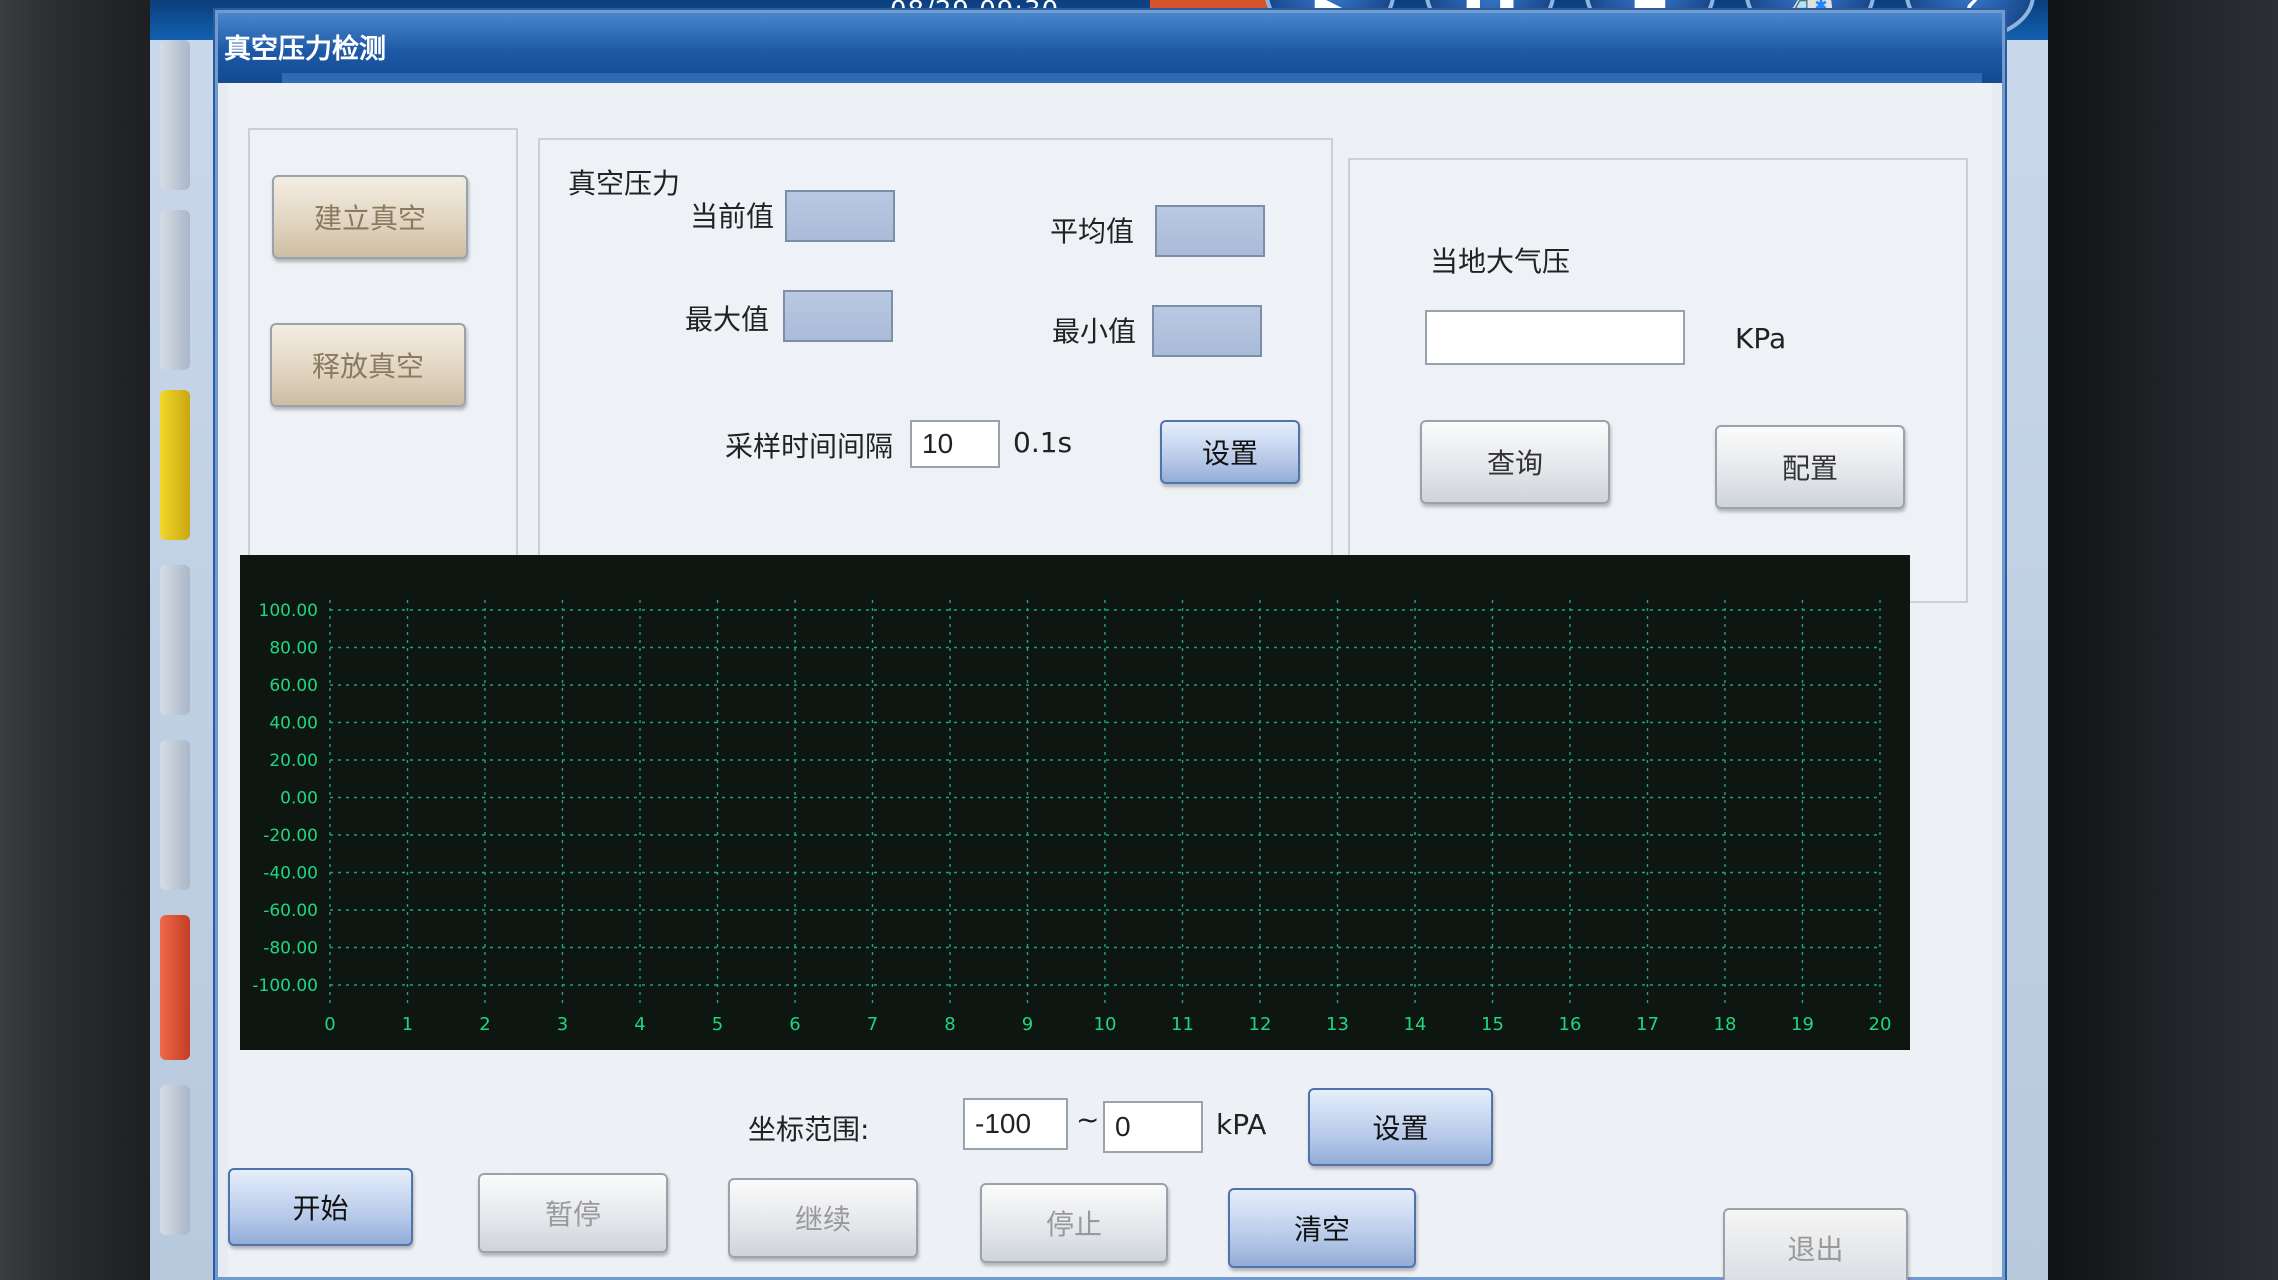 This screenshot has height=1280, width=2278. What do you see at coordinates (727, 319) in the screenshot?
I see `max-value-label: 最大值` at bounding box center [727, 319].